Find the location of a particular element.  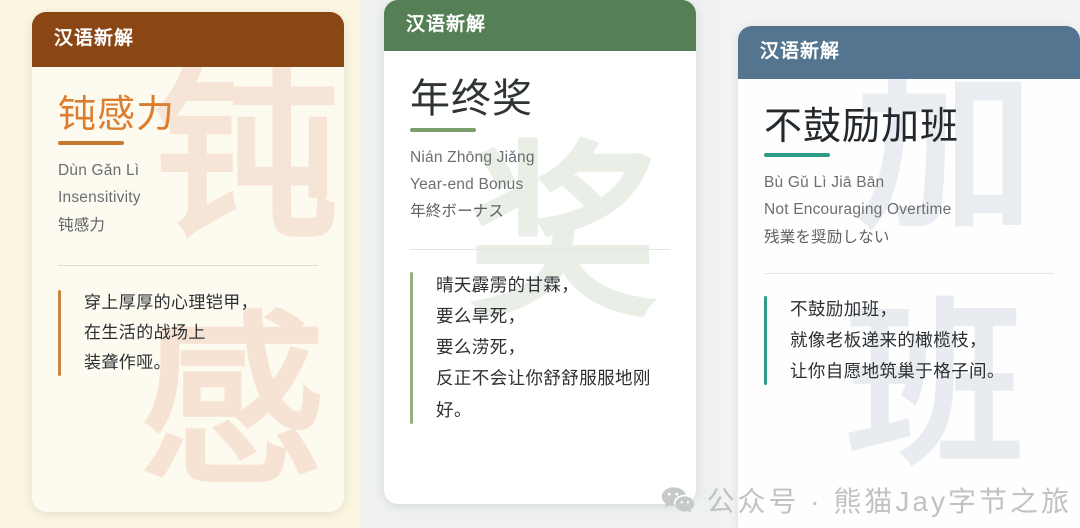

quote-line: 就像老板递来的橄榄枝， is located at coordinates (888, 339).